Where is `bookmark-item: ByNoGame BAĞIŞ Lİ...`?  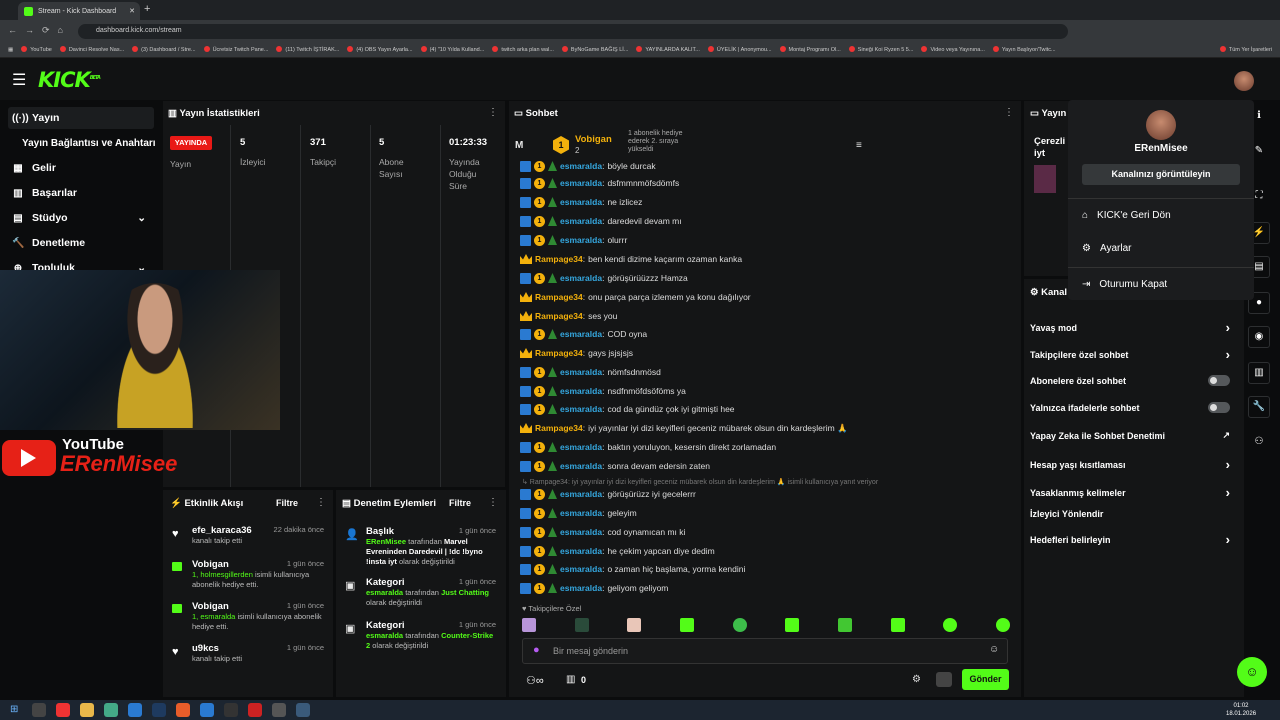
bookmark-item: ByNoGame BAĞIŞ Lİ... is located at coordinates (594, 49).